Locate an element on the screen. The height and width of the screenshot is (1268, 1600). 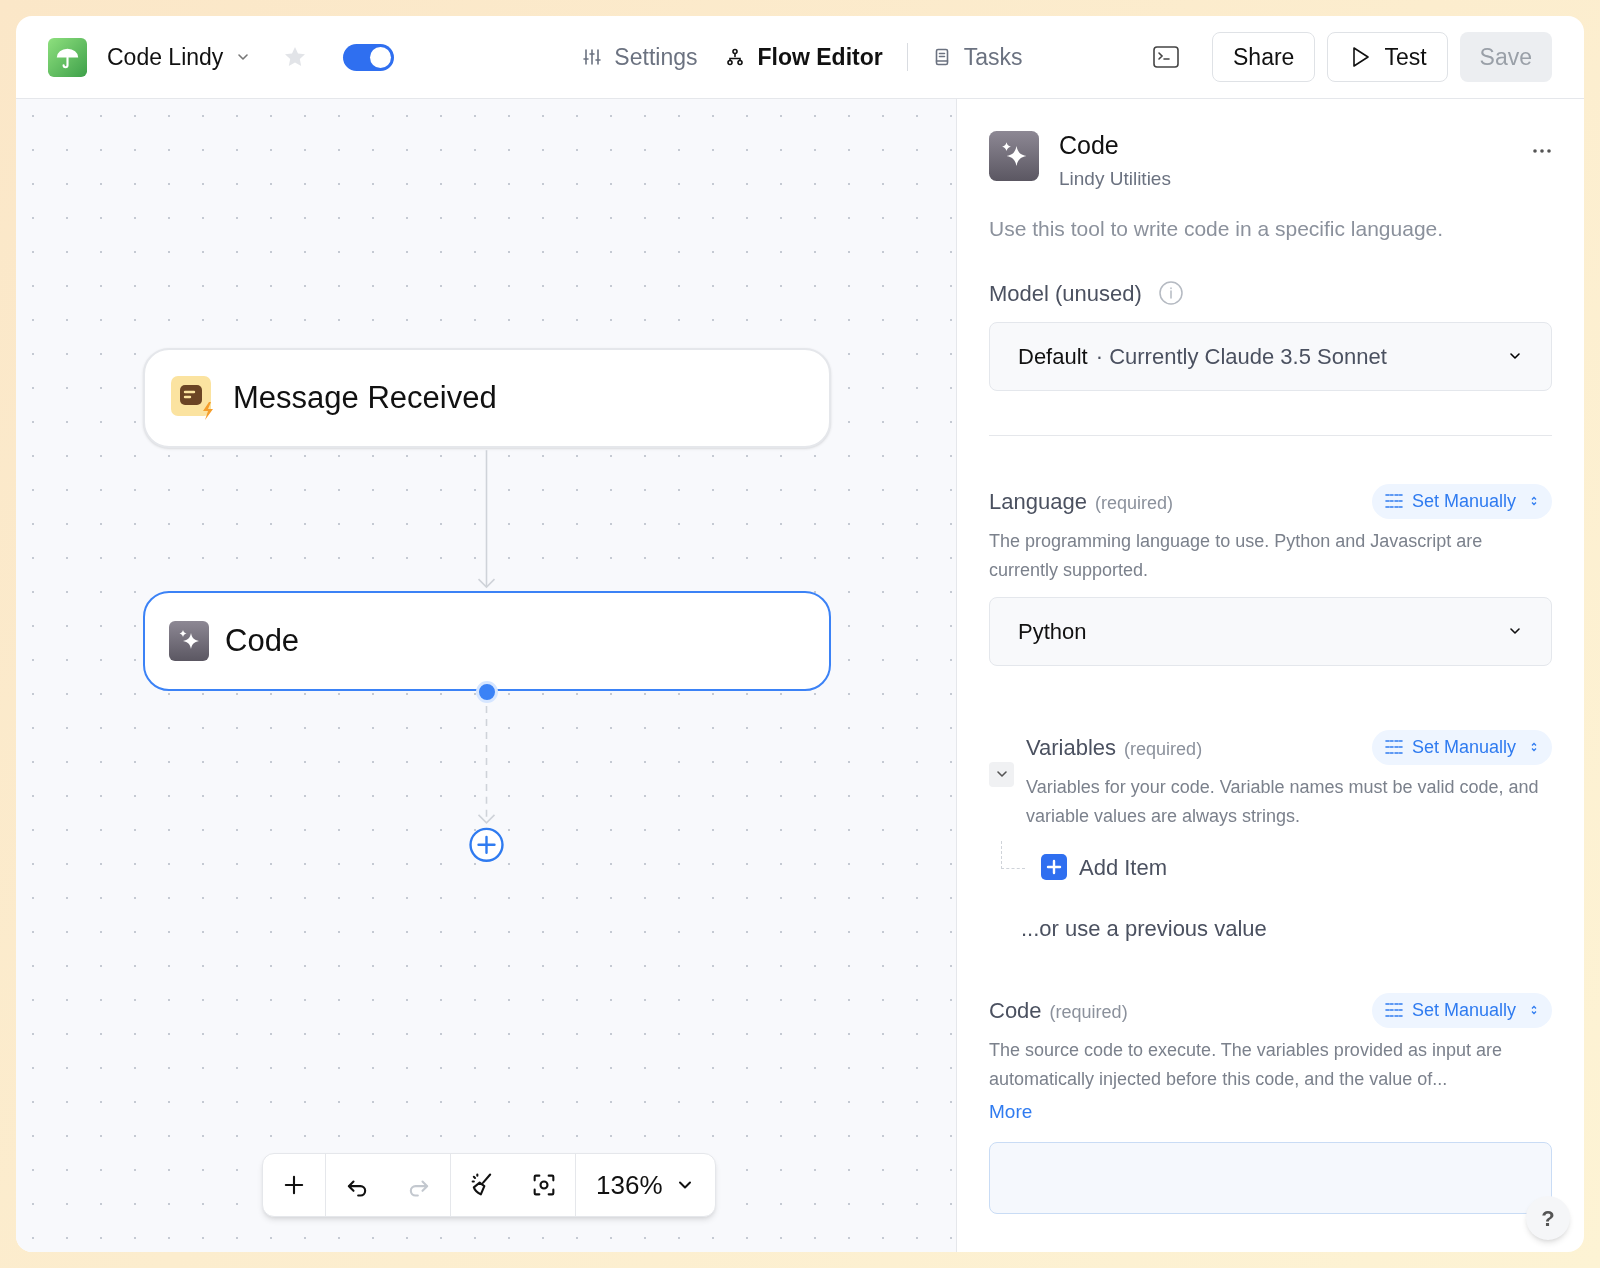
language-select: Python is located at coordinates (1270, 631).